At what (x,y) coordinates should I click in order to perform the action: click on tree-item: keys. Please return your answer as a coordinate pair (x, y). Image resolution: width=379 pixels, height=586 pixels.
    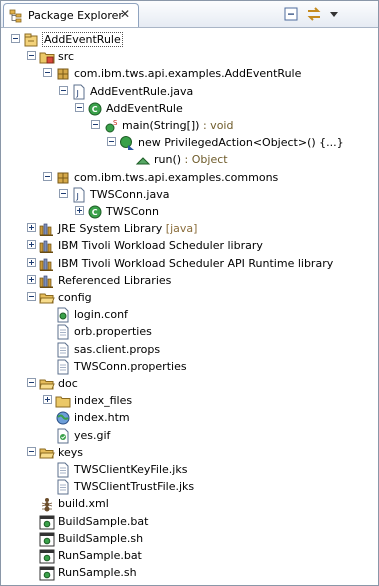
    Looking at the image, I should click on (189, 452).